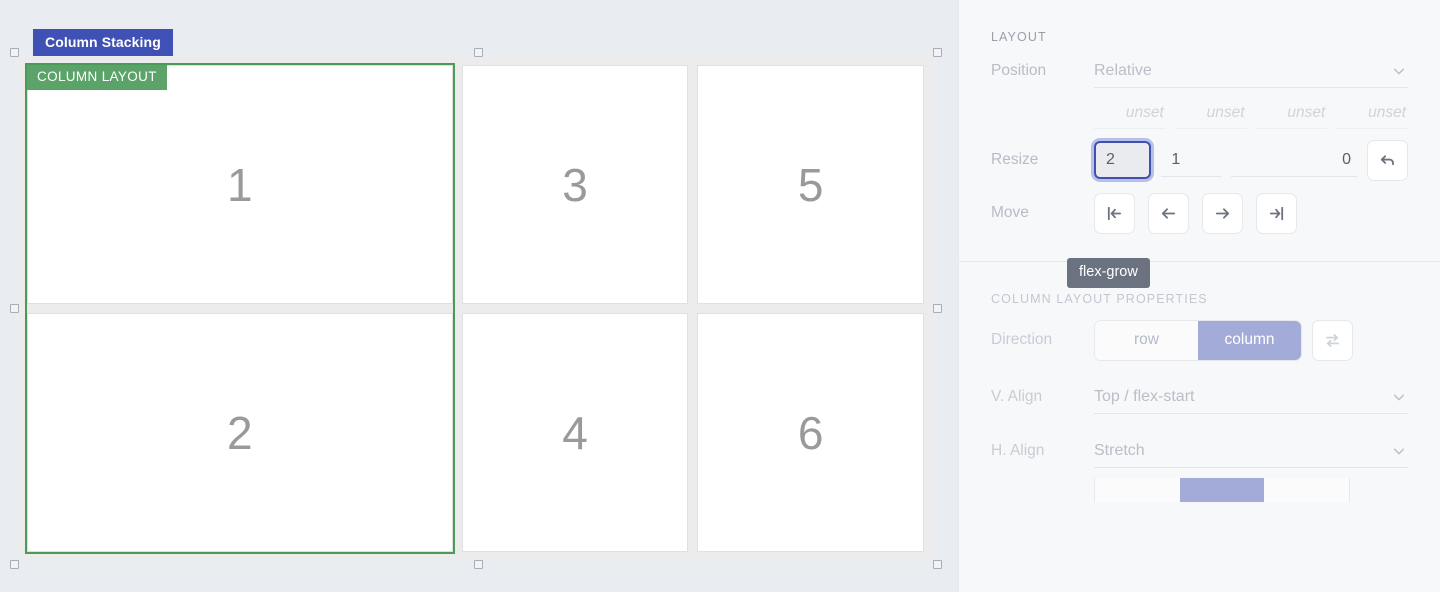 The width and height of the screenshot is (1440, 592). What do you see at coordinates (97, 77) in the screenshot?
I see `selected-element-tag: COLUMN LAYOUT` at bounding box center [97, 77].